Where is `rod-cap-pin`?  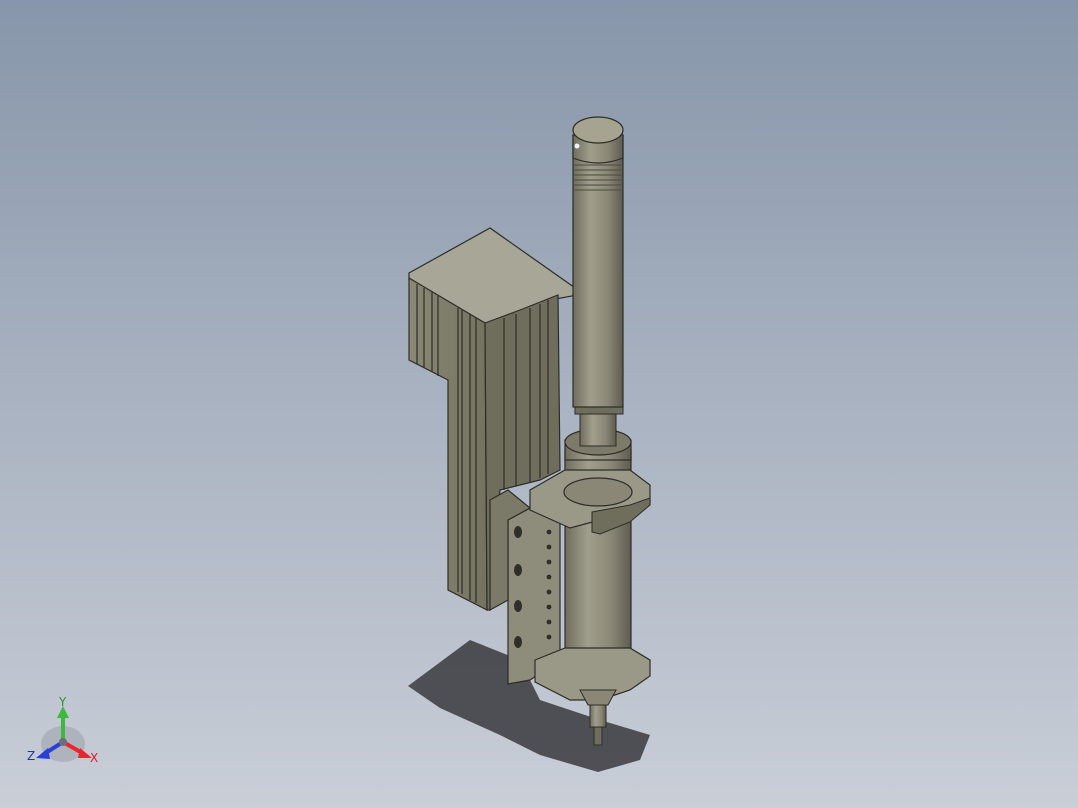
rod-cap-pin is located at coordinates (577, 146).